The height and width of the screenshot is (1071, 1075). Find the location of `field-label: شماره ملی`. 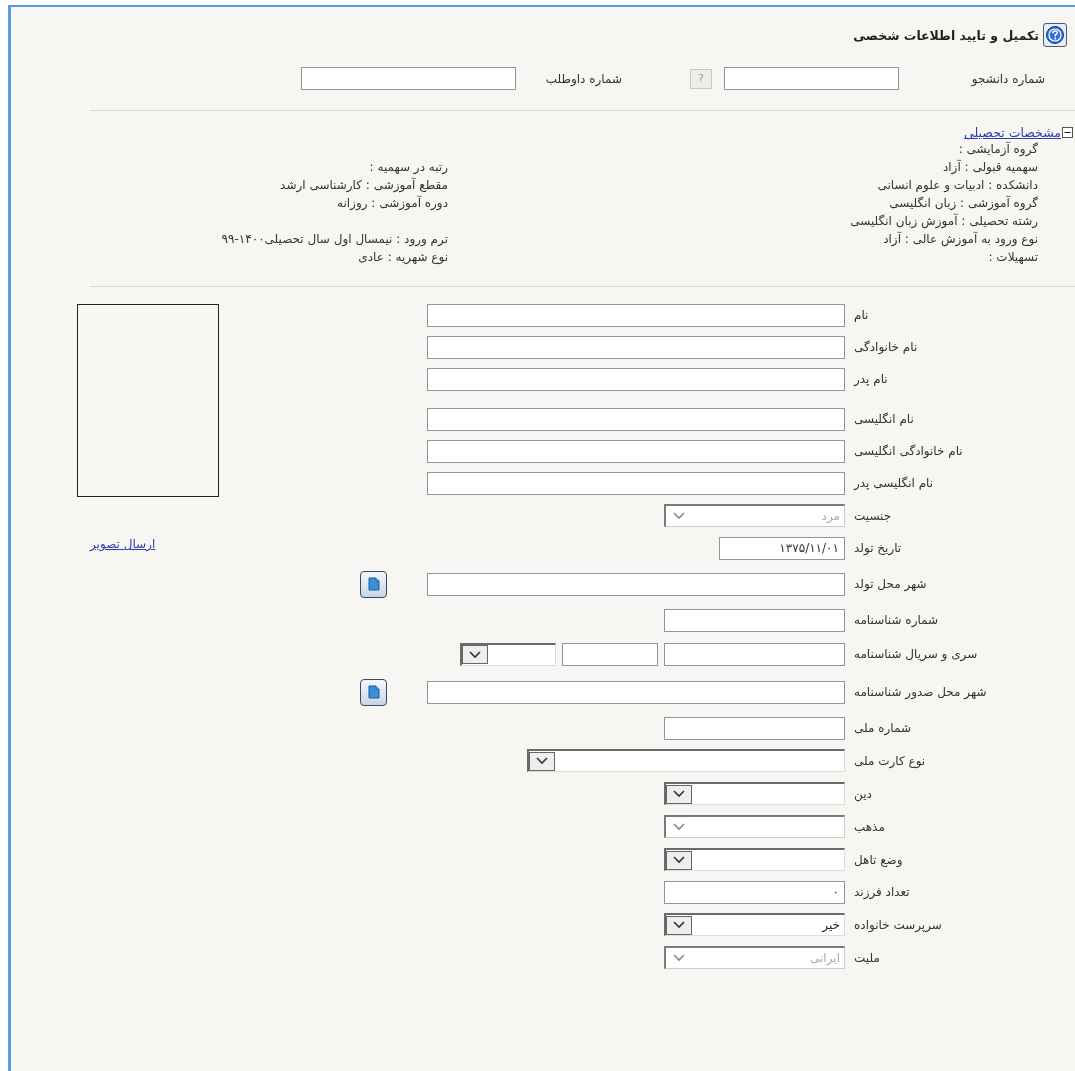

field-label: شماره ملی is located at coordinates (882, 728).